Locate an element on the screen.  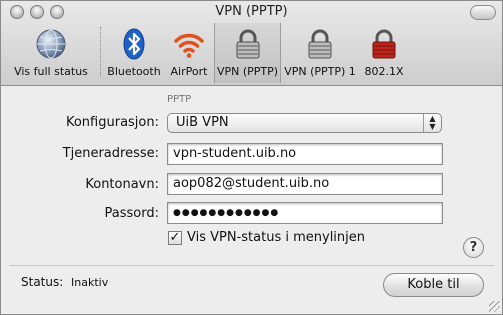
checkmark-icon: ✓ is located at coordinates (175, 237).